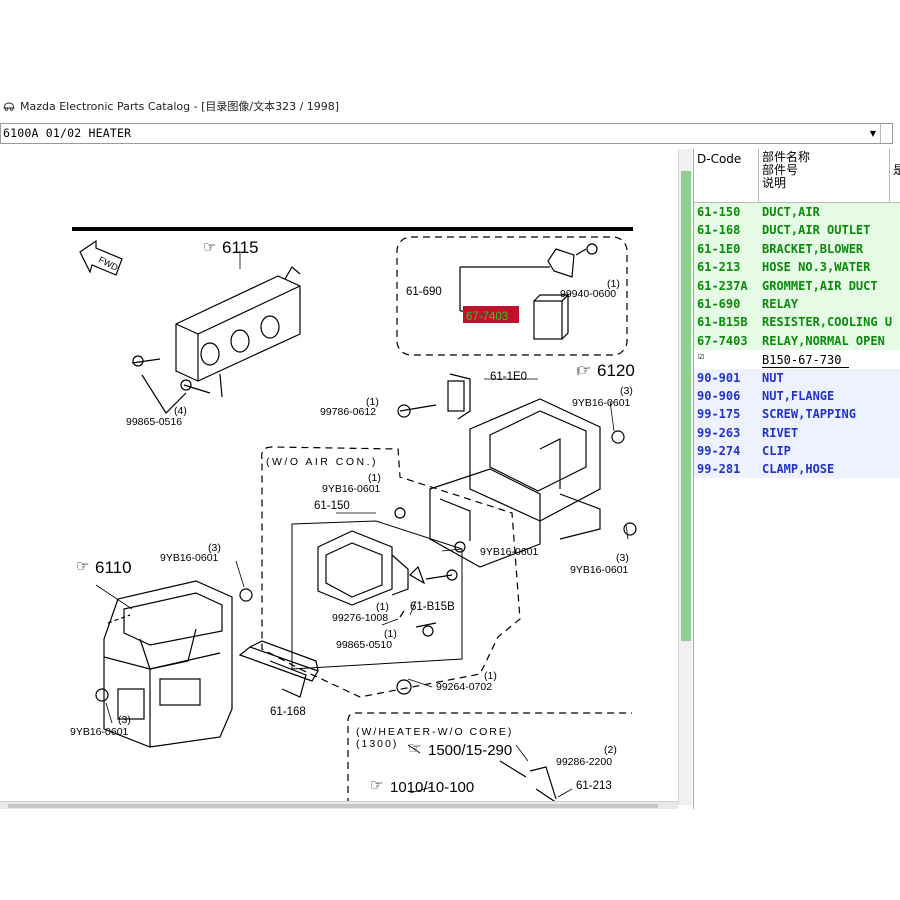  What do you see at coordinates (719, 469) in the screenshot?
I see `part-code: 99-281` at bounding box center [719, 469].